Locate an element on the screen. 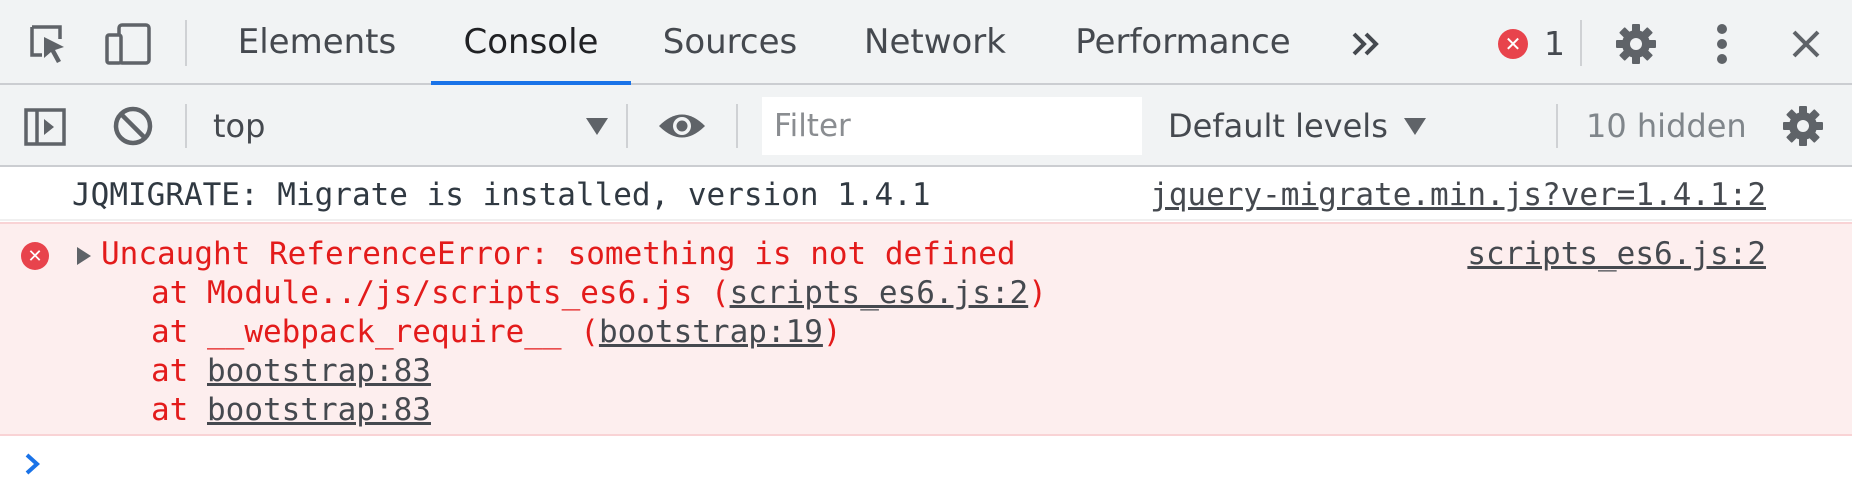 The height and width of the screenshot is (500, 1852). error-source-link: scripts_es6.js:2 is located at coordinates (1616, 254).